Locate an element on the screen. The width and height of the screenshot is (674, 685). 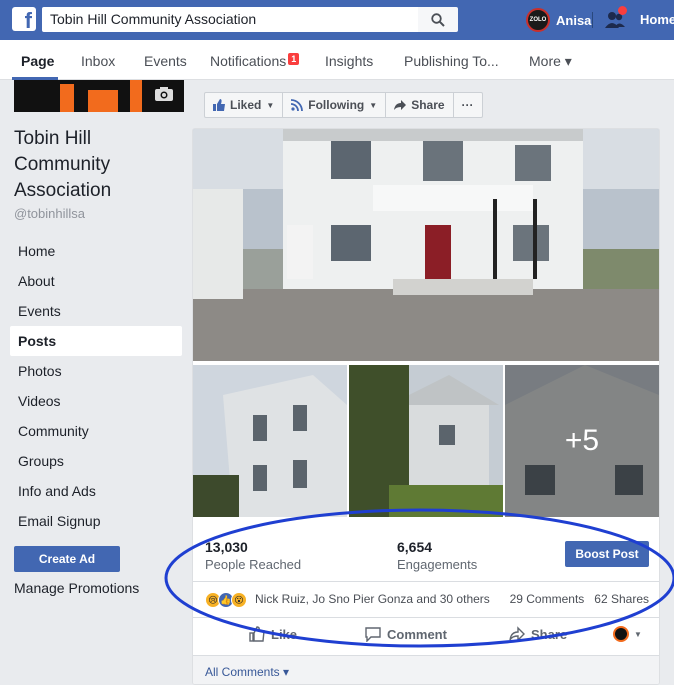
liked-button: Liked ▼ is located at coordinates (244, 105).